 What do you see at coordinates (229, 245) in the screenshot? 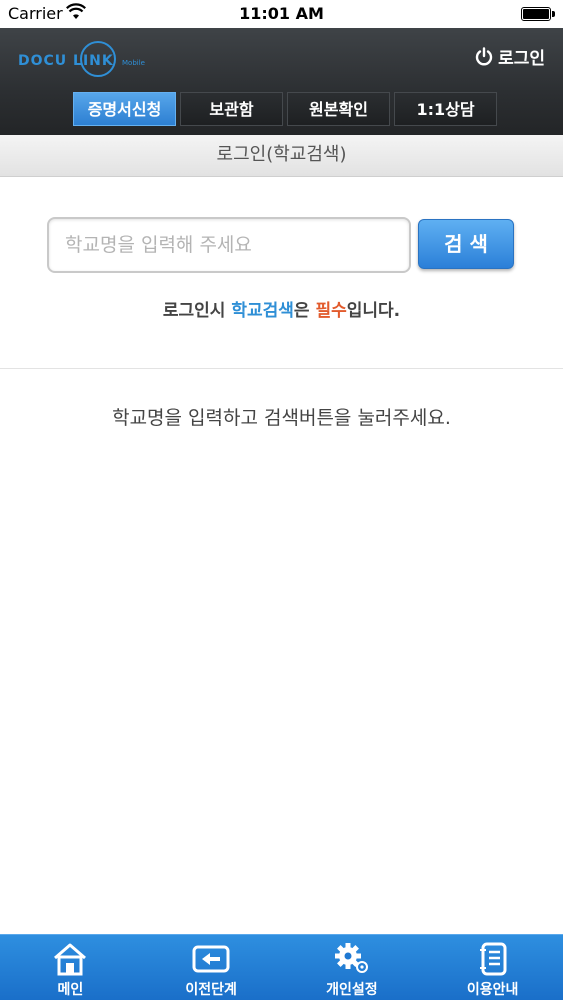
I see `school-search-input` at bounding box center [229, 245].